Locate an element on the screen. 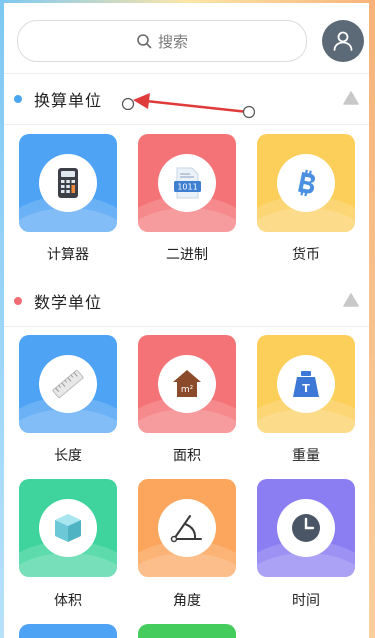  tile-currency-bg is located at coordinates (306, 183).